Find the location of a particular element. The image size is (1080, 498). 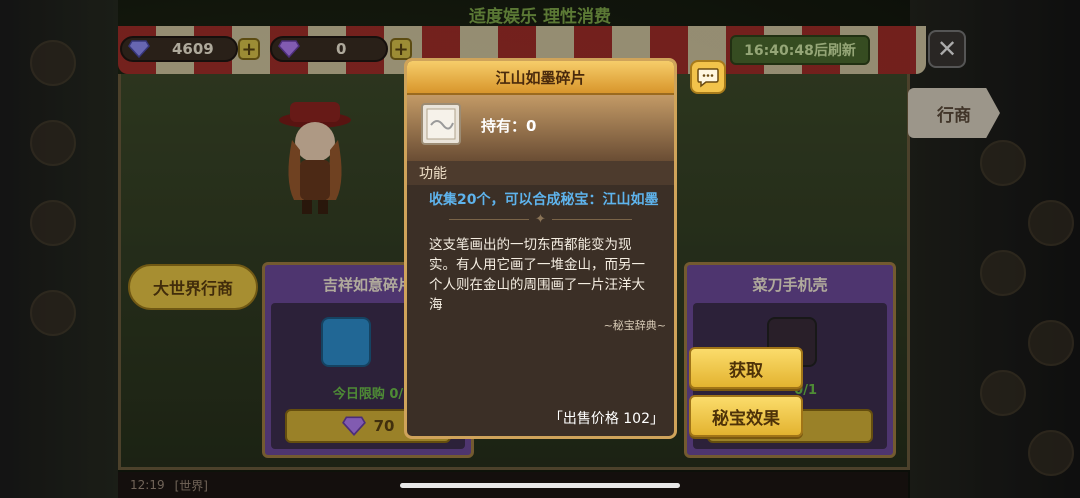

chat-bubble-icon is located at coordinates (708, 77).